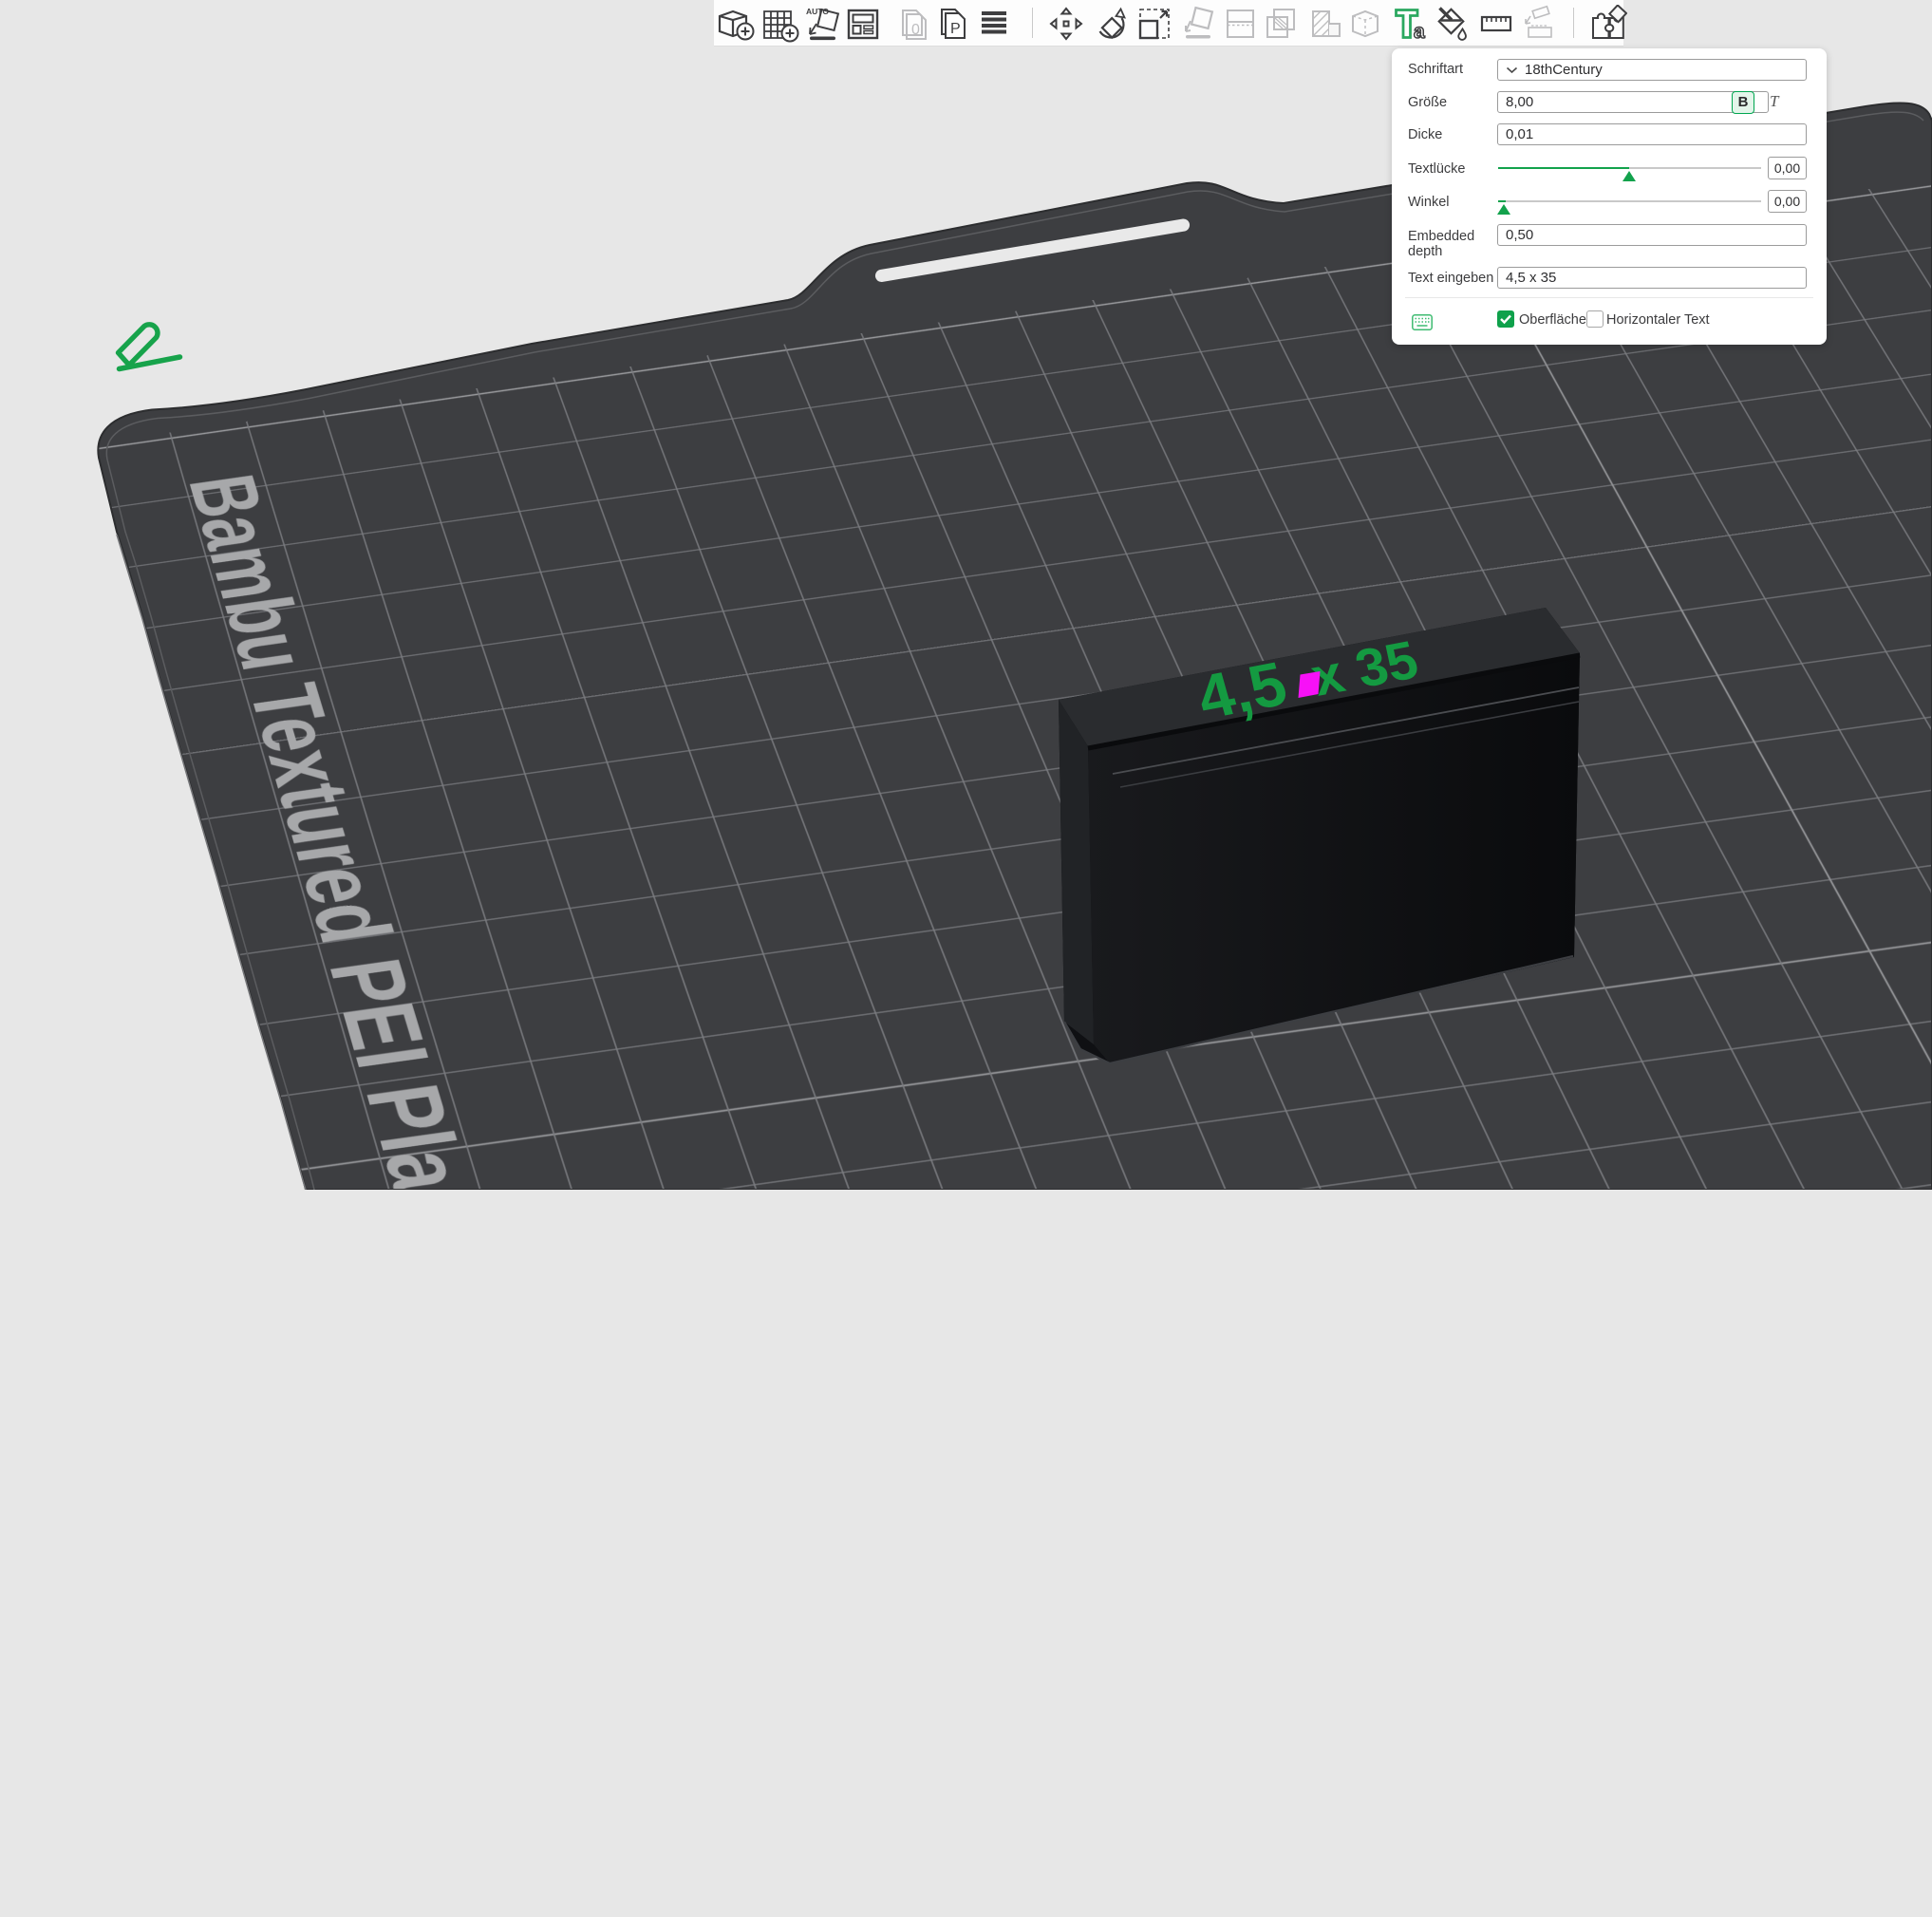 The height and width of the screenshot is (1917, 1932). Describe the element at coordinates (915, 30) in the screenshot. I see `svg-text: 0` at that location.